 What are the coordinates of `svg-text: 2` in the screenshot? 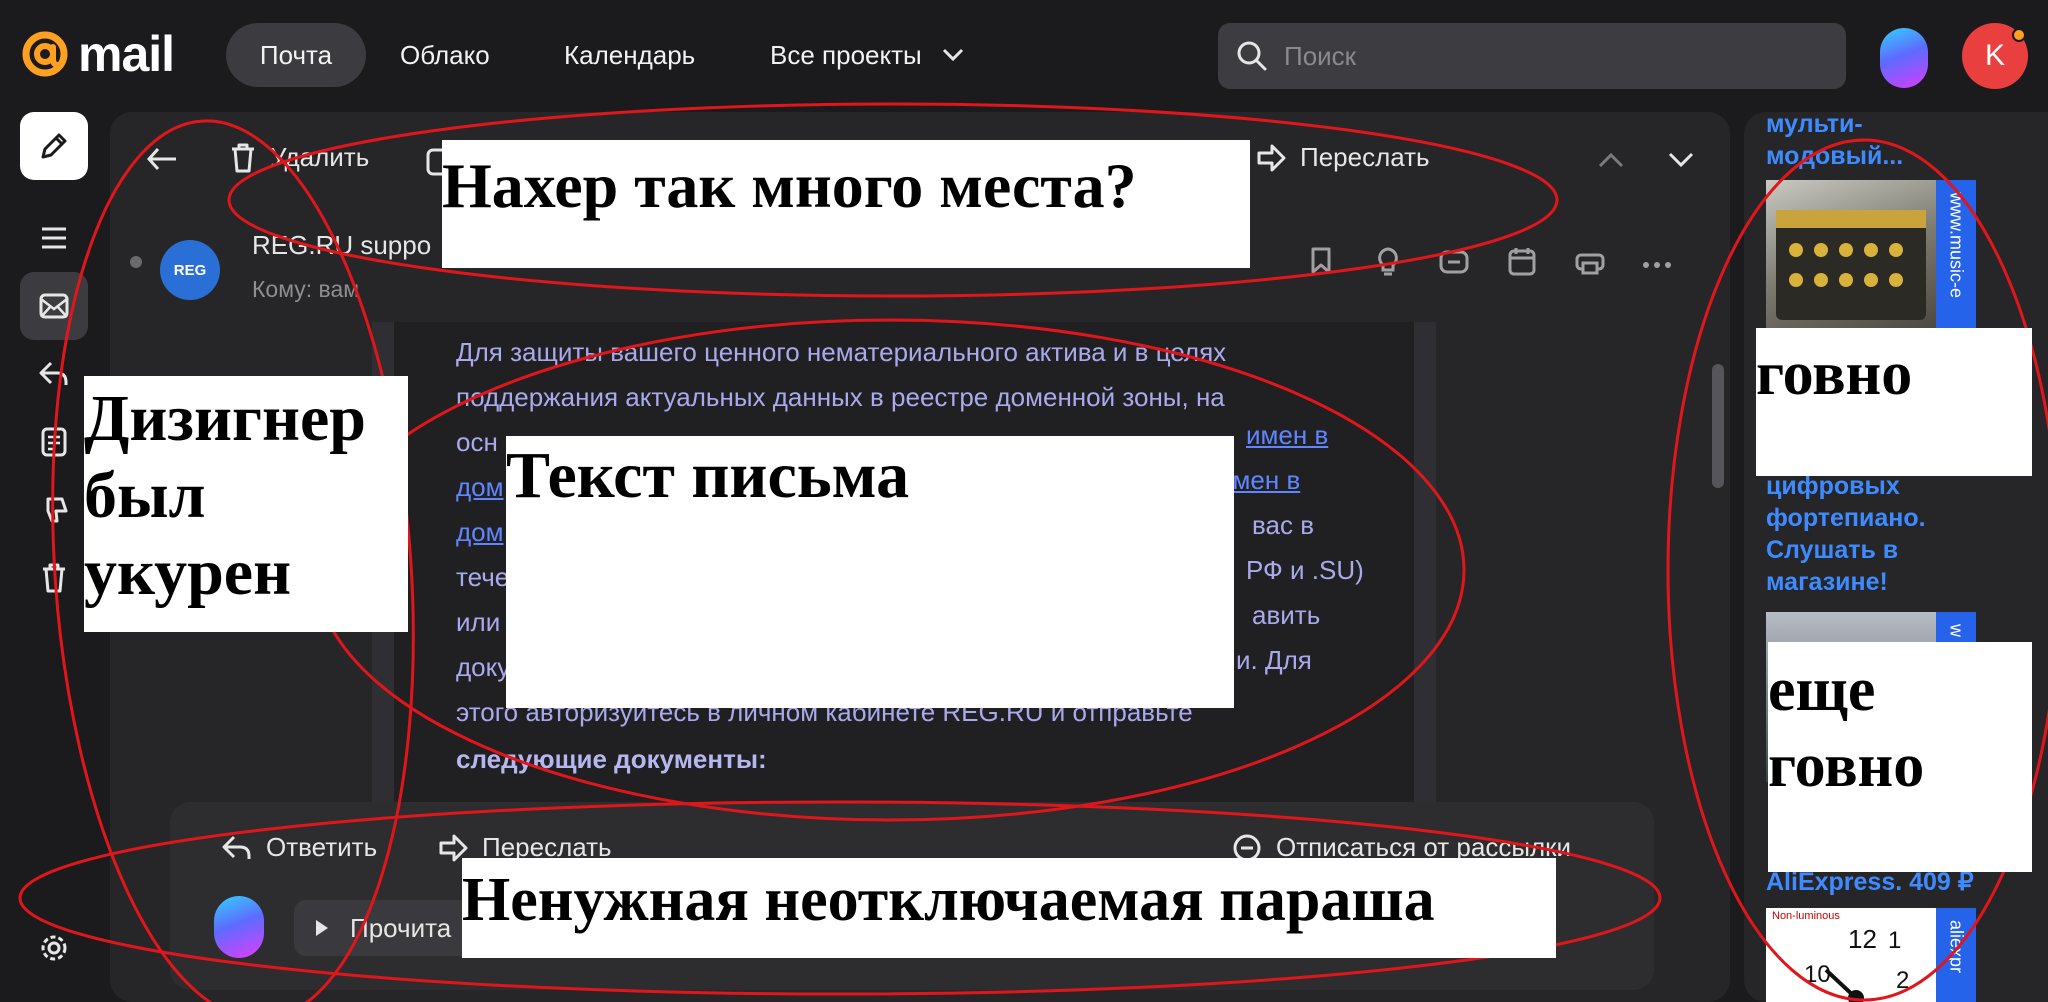 It's located at (1902, 980).